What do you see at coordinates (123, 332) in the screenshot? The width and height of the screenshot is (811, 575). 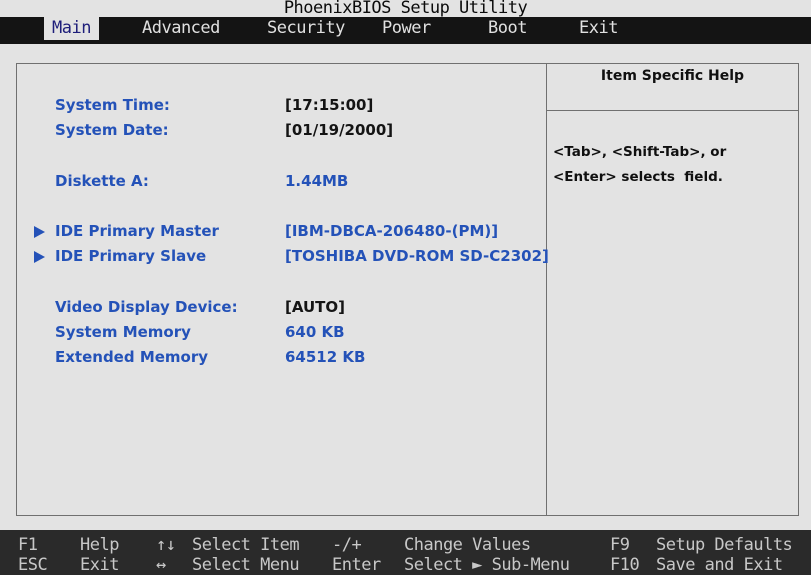 I see `system-memory-label: System Memory` at bounding box center [123, 332].